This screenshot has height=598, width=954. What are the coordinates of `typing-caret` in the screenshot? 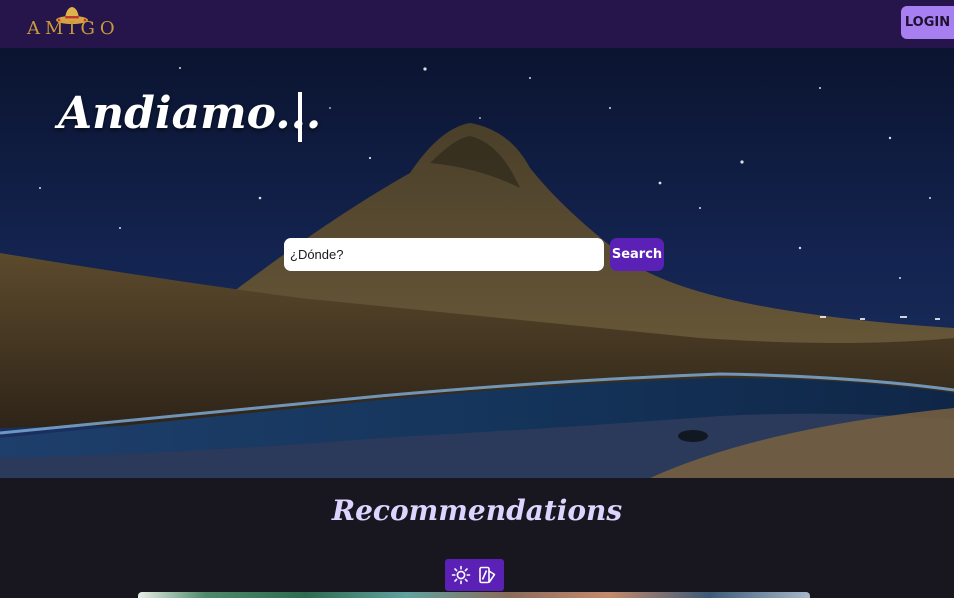 It's located at (300, 117).